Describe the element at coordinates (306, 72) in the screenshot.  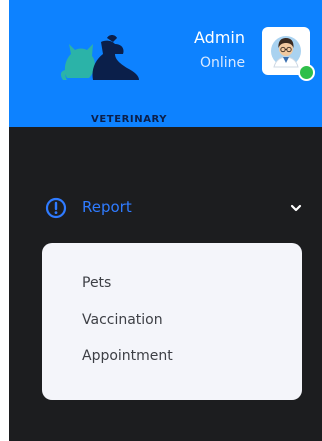
I see `online-status-dot` at that location.